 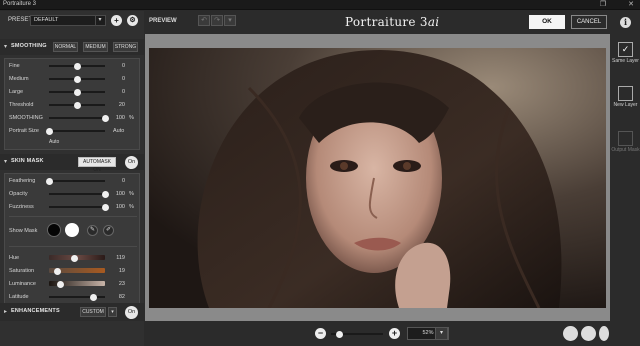 What do you see at coordinates (570, 333) in the screenshot?
I see `single-view-icon` at bounding box center [570, 333].